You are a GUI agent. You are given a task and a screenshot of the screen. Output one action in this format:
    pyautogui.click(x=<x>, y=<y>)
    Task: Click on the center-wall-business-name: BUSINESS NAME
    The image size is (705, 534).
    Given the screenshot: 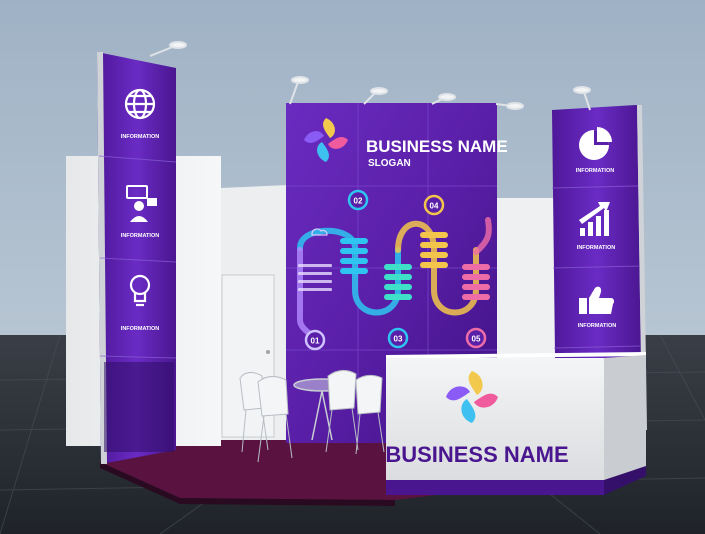 What is the action you would take?
    pyautogui.click(x=437, y=146)
    